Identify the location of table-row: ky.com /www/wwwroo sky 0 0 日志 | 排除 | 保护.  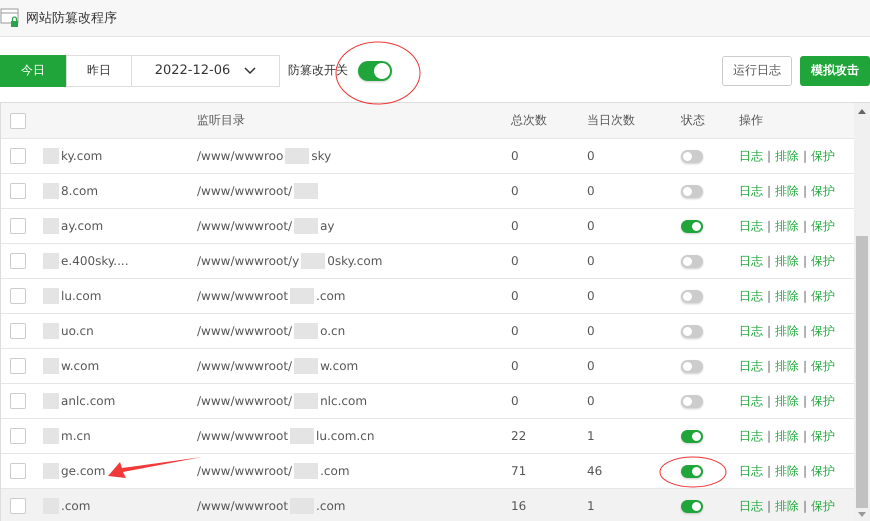
(427, 156).